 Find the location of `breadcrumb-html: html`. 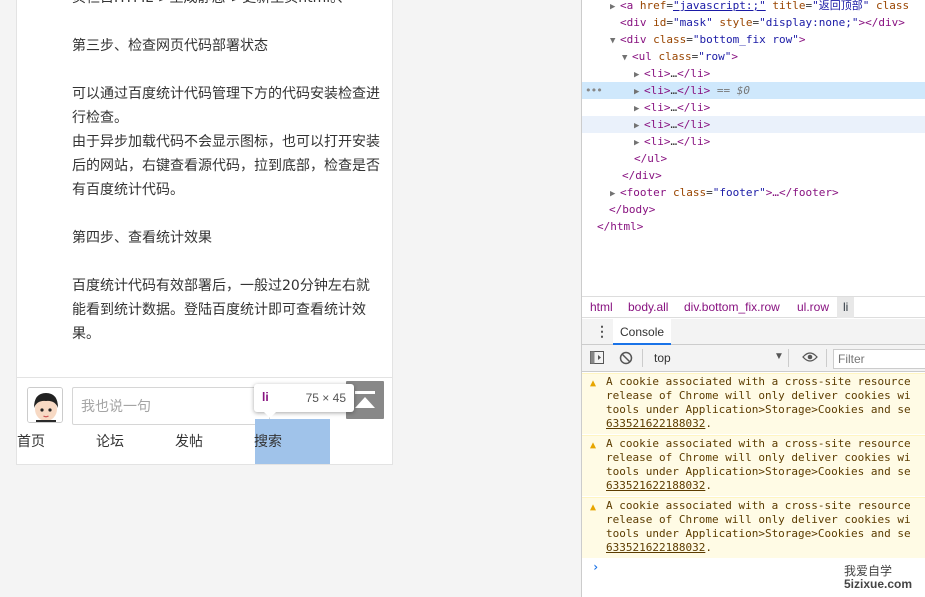

breadcrumb-html: html is located at coordinates (601, 307).